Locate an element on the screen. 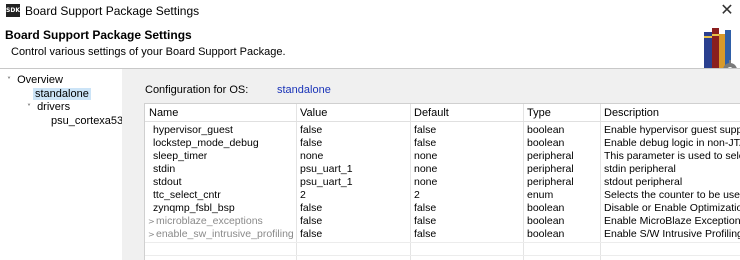 Image resolution: width=740 pixels, height=260 pixels. cell-description: Enable debug logic in non-JTAG is located at coordinates (672, 143).